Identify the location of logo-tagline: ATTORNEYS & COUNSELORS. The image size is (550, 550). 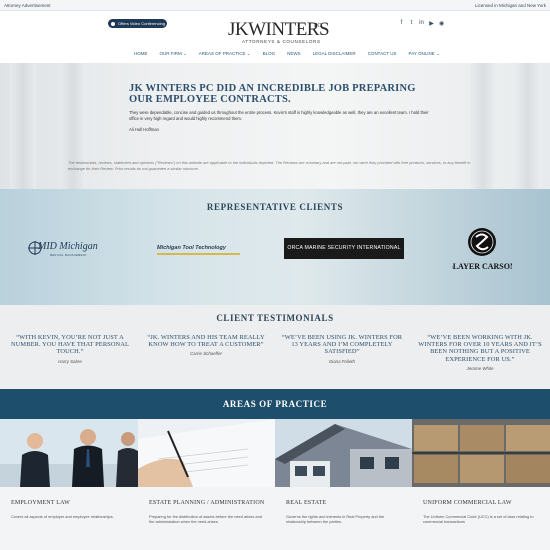
(281, 41).